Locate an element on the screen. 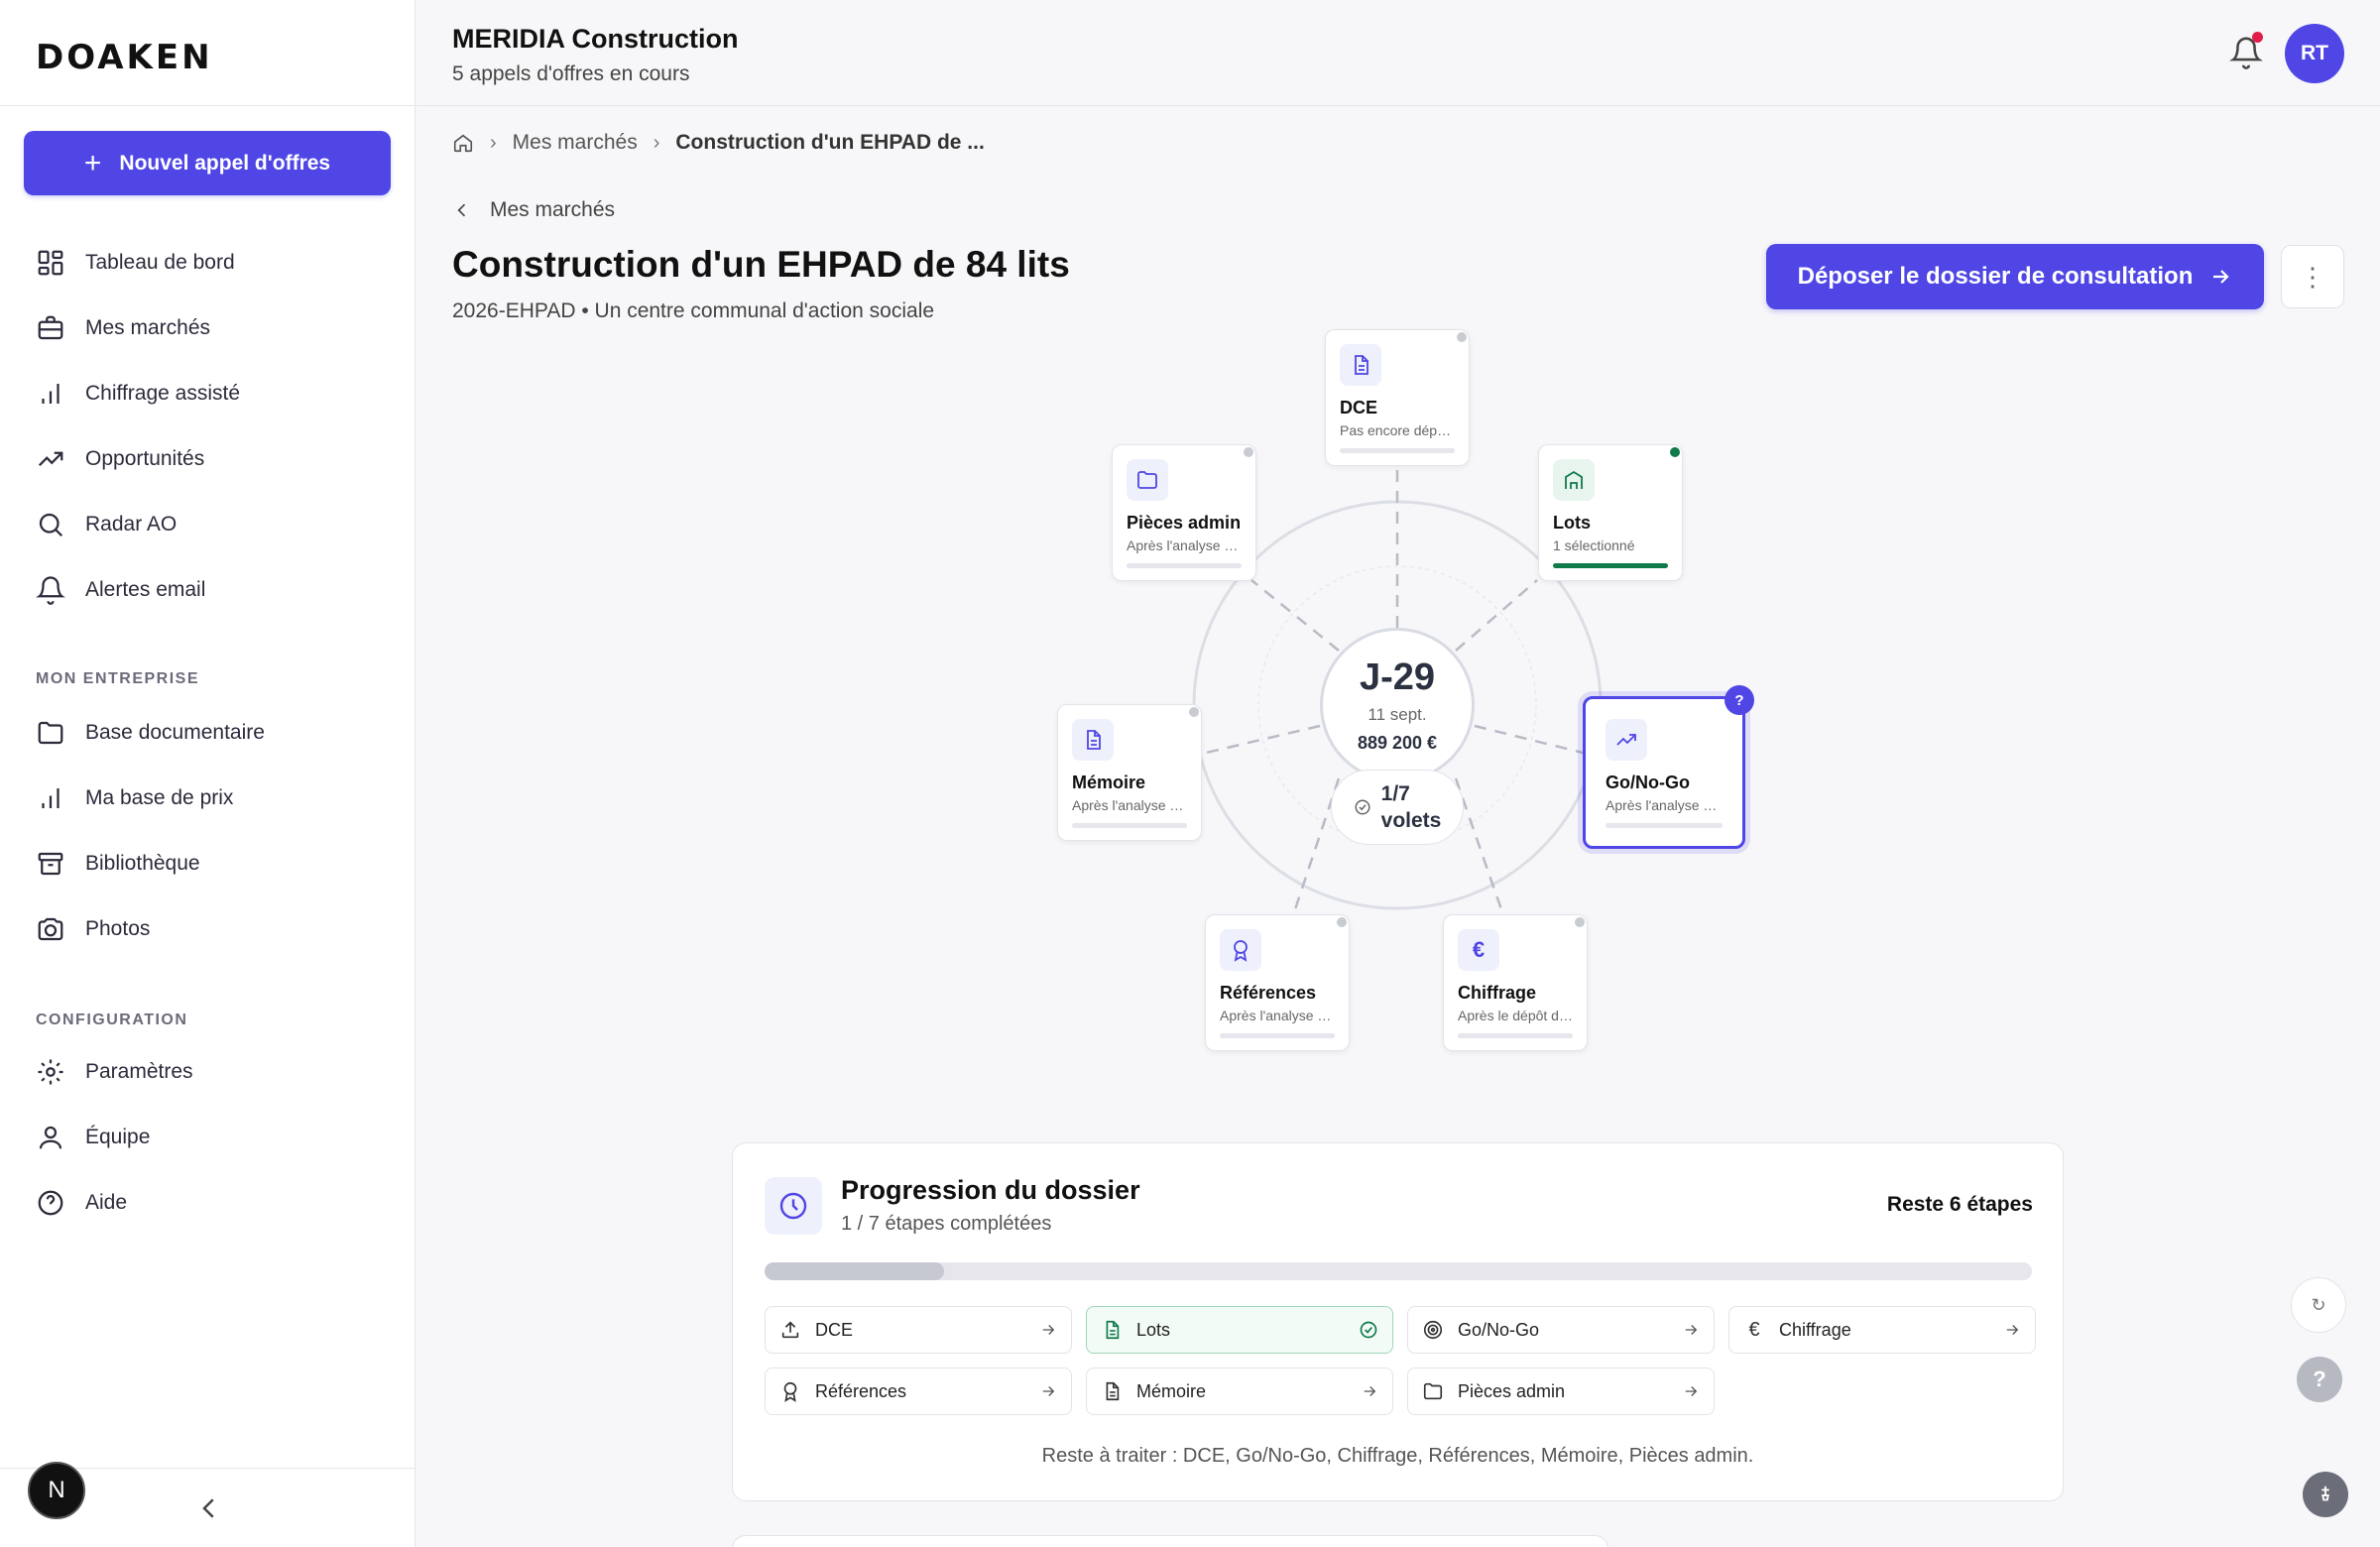 This screenshot has height=1547, width=2380. sidebar-item-markets: Mes marchés is located at coordinates (208, 328).